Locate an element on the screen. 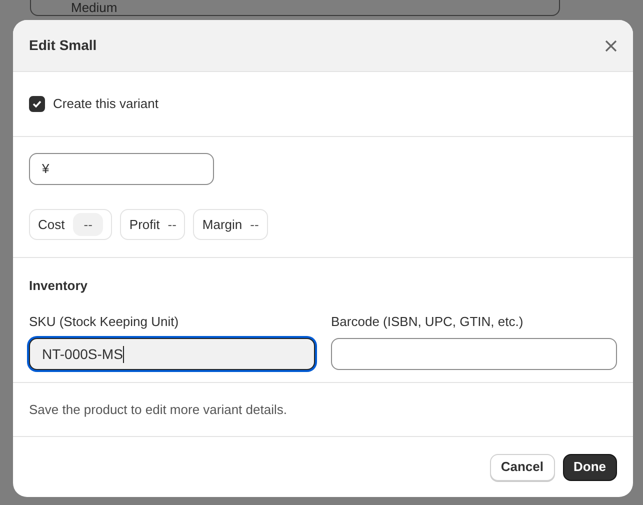 The height and width of the screenshot is (505, 643). done-button: Done is located at coordinates (589, 467).